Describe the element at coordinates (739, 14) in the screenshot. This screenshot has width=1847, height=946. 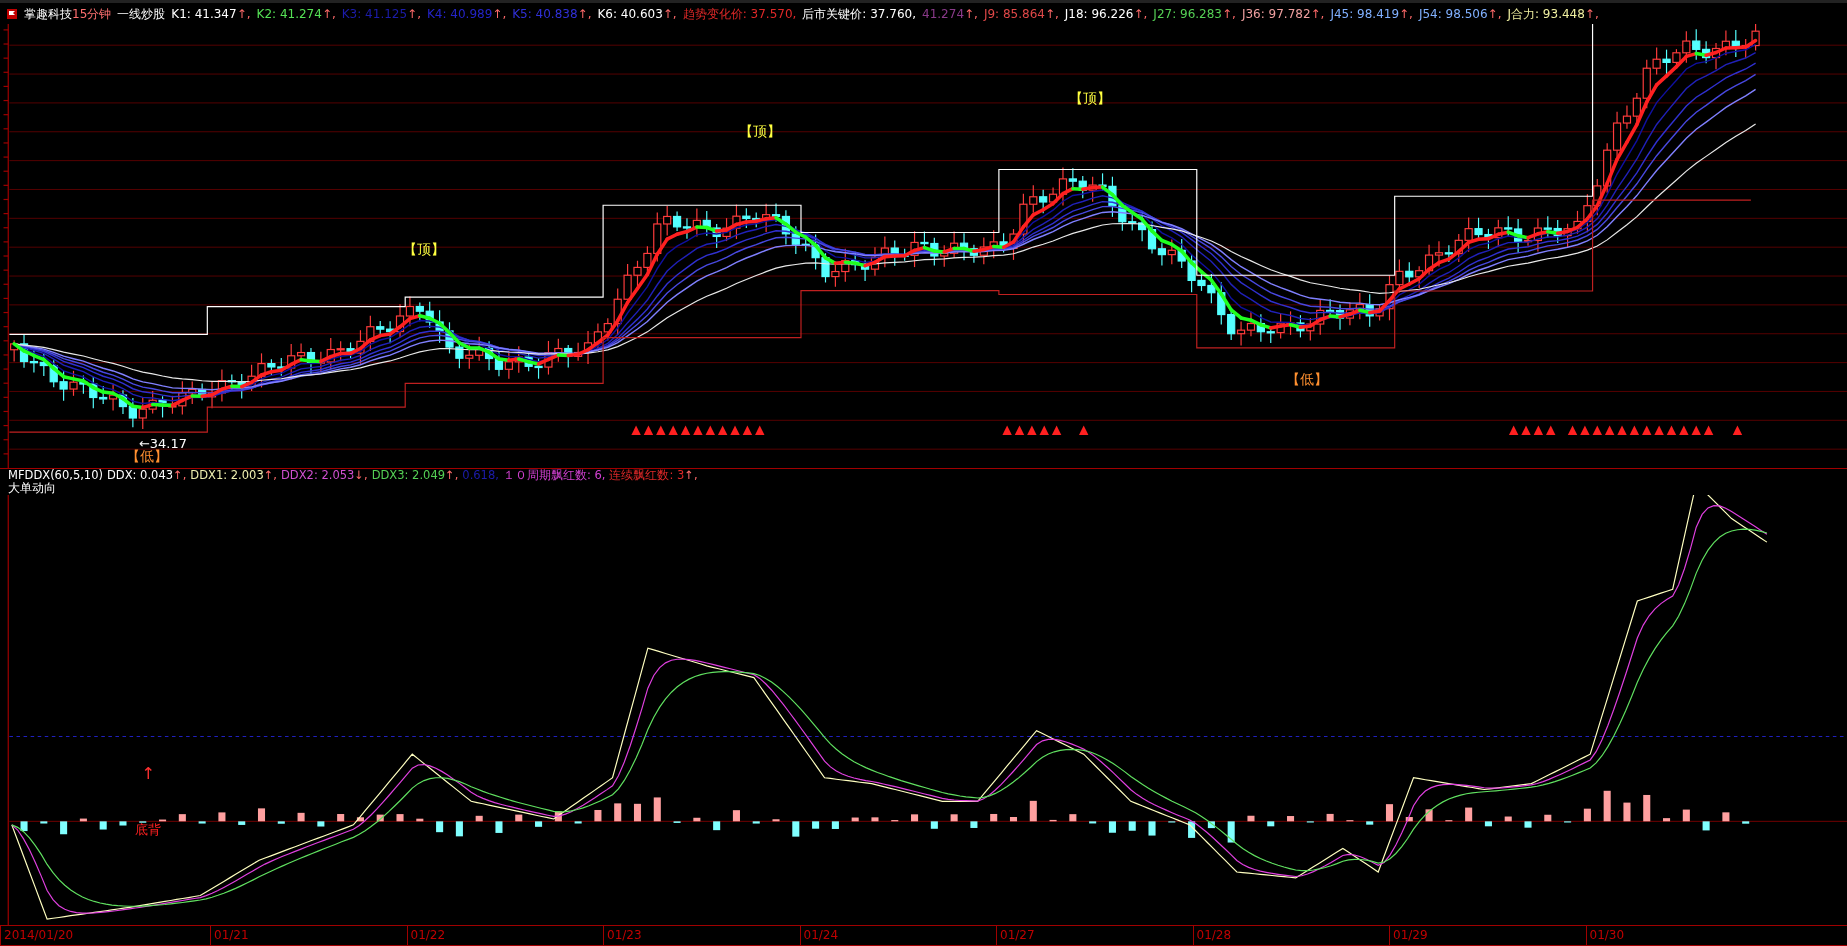
I see `indicator-reading: 趋势变化价: 37.570,` at that location.